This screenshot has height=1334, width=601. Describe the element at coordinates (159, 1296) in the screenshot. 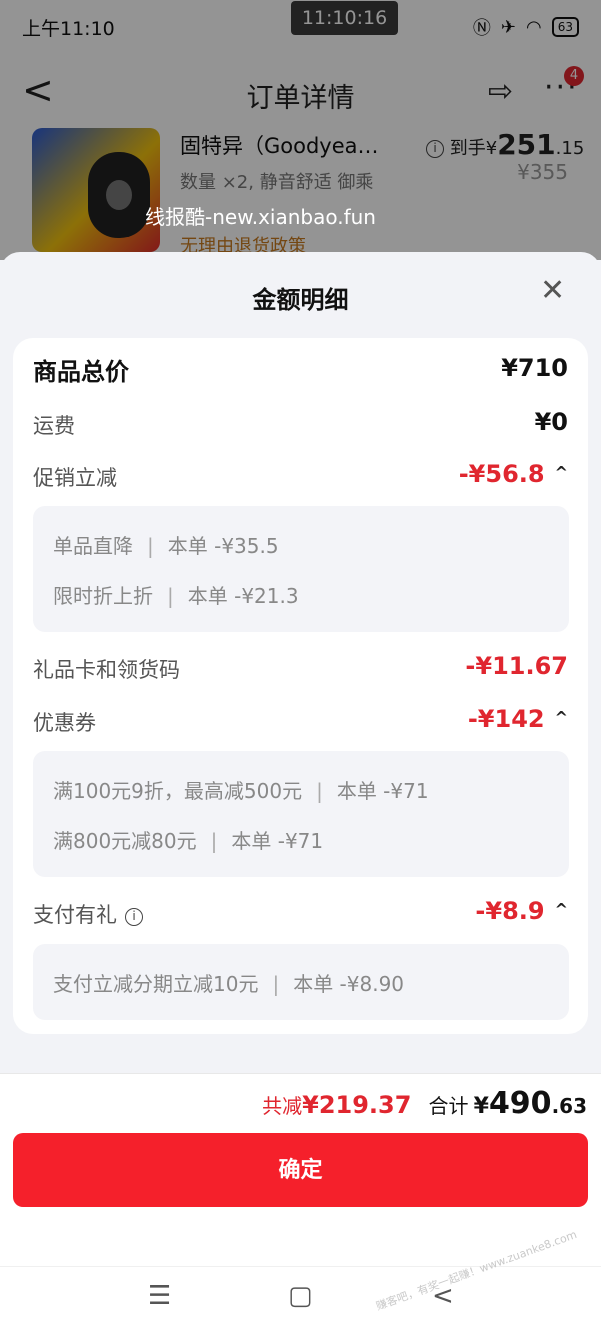

I see `menu-icon: ☰` at that location.